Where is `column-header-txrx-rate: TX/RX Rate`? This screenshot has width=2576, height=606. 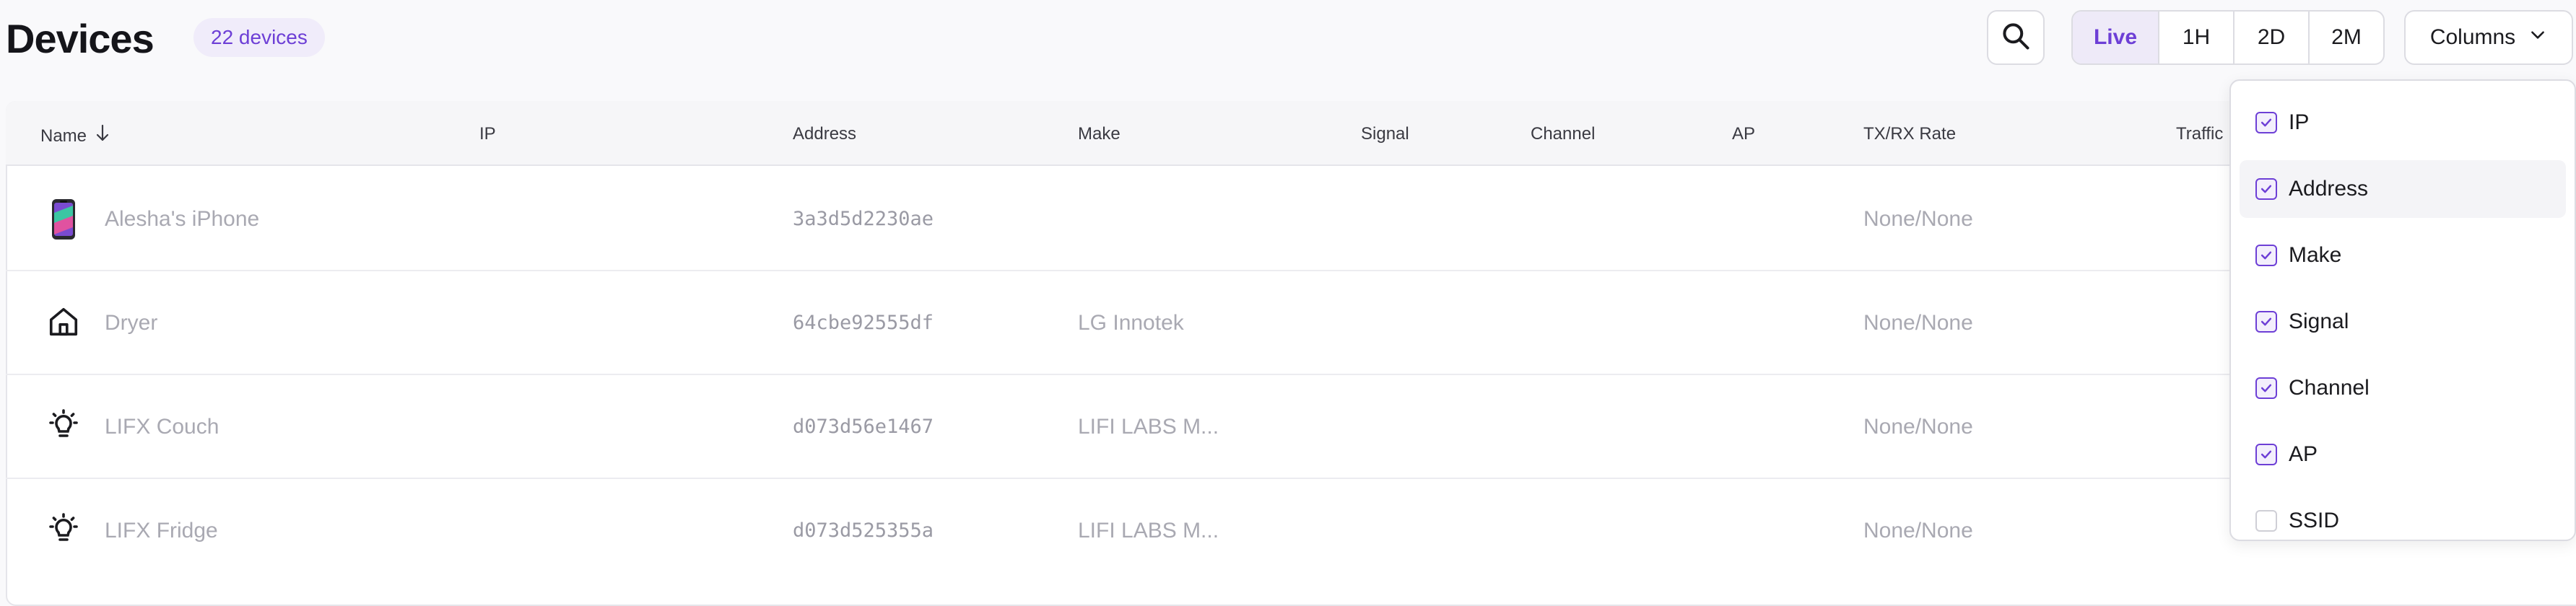 column-header-txrx-rate: TX/RX Rate is located at coordinates (1909, 134).